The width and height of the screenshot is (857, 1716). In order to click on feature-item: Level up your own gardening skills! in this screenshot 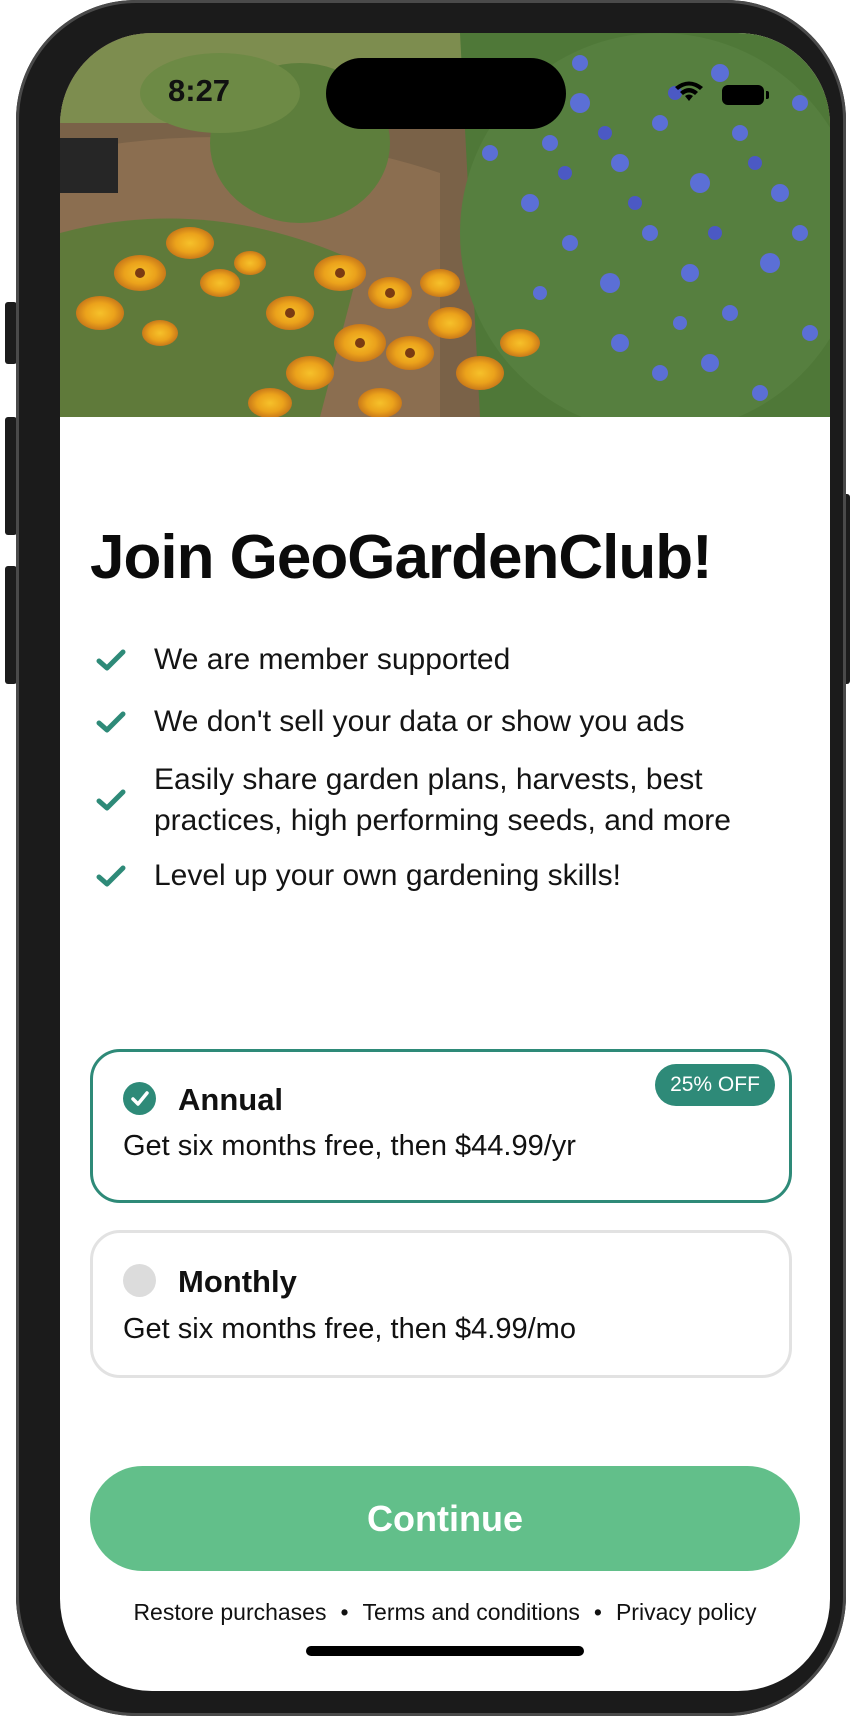, I will do `click(446, 875)`.